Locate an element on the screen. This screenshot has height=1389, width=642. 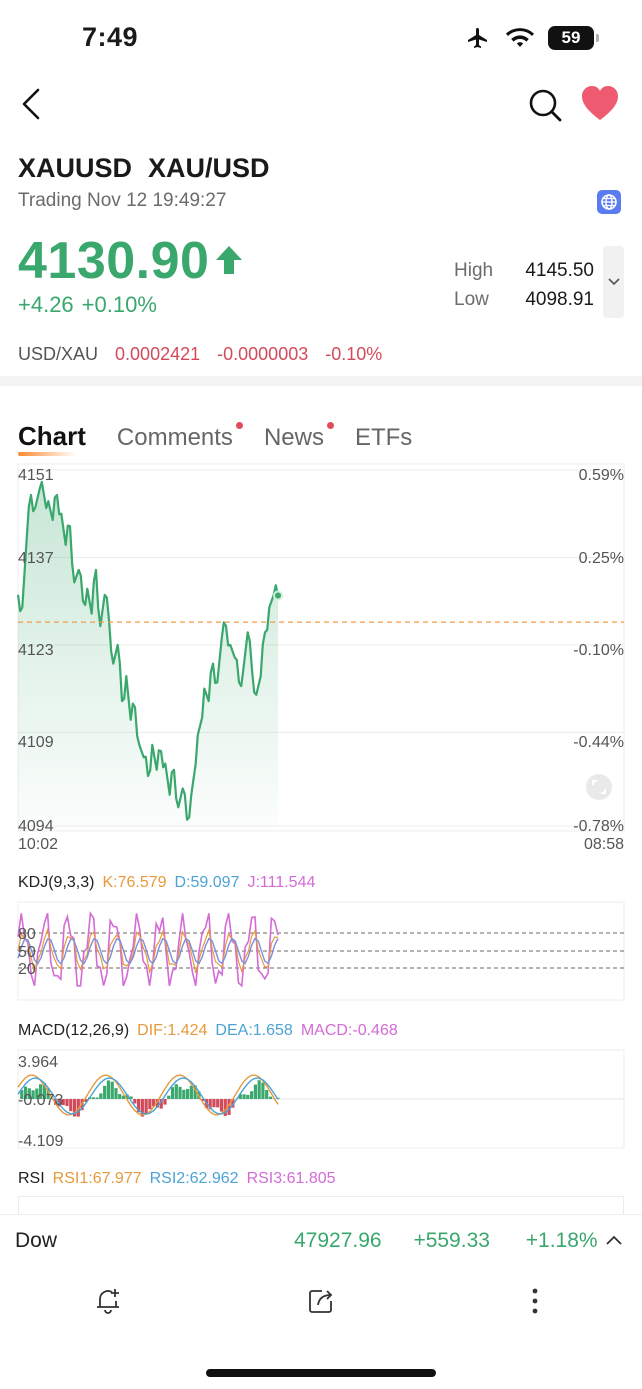
tab-news-label: News is located at coordinates (293, 437).